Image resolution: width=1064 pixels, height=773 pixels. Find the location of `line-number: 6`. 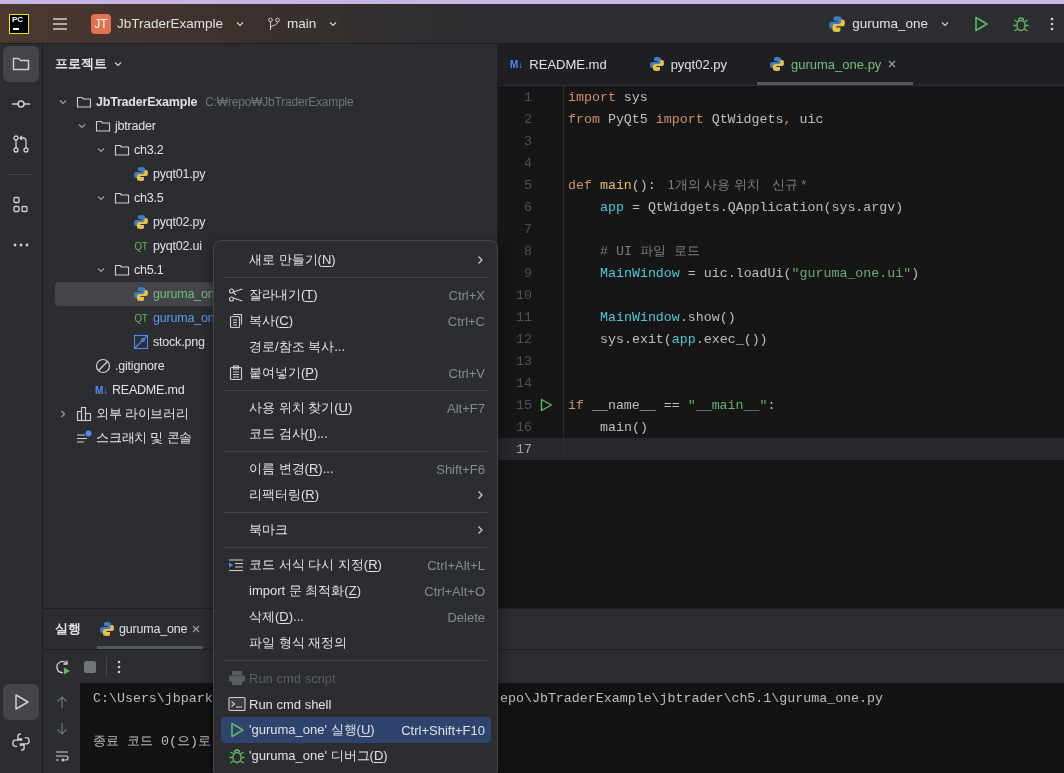

line-number: 6 is located at coordinates (527, 207).